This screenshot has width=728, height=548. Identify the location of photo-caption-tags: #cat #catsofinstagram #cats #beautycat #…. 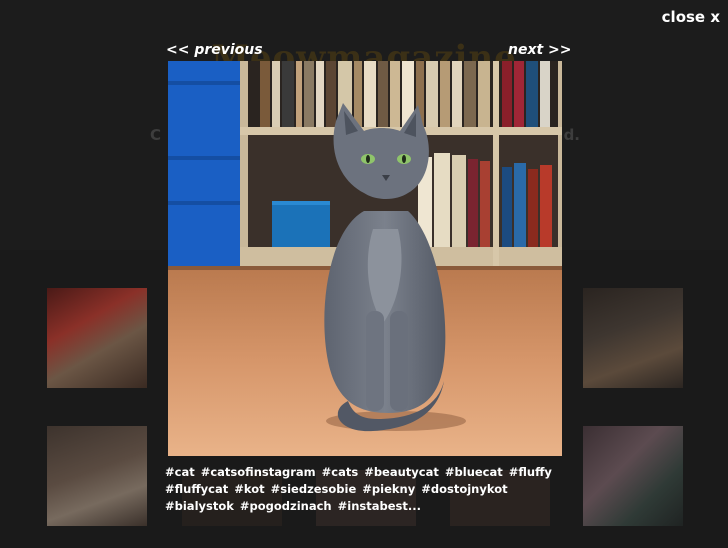
(358, 489).